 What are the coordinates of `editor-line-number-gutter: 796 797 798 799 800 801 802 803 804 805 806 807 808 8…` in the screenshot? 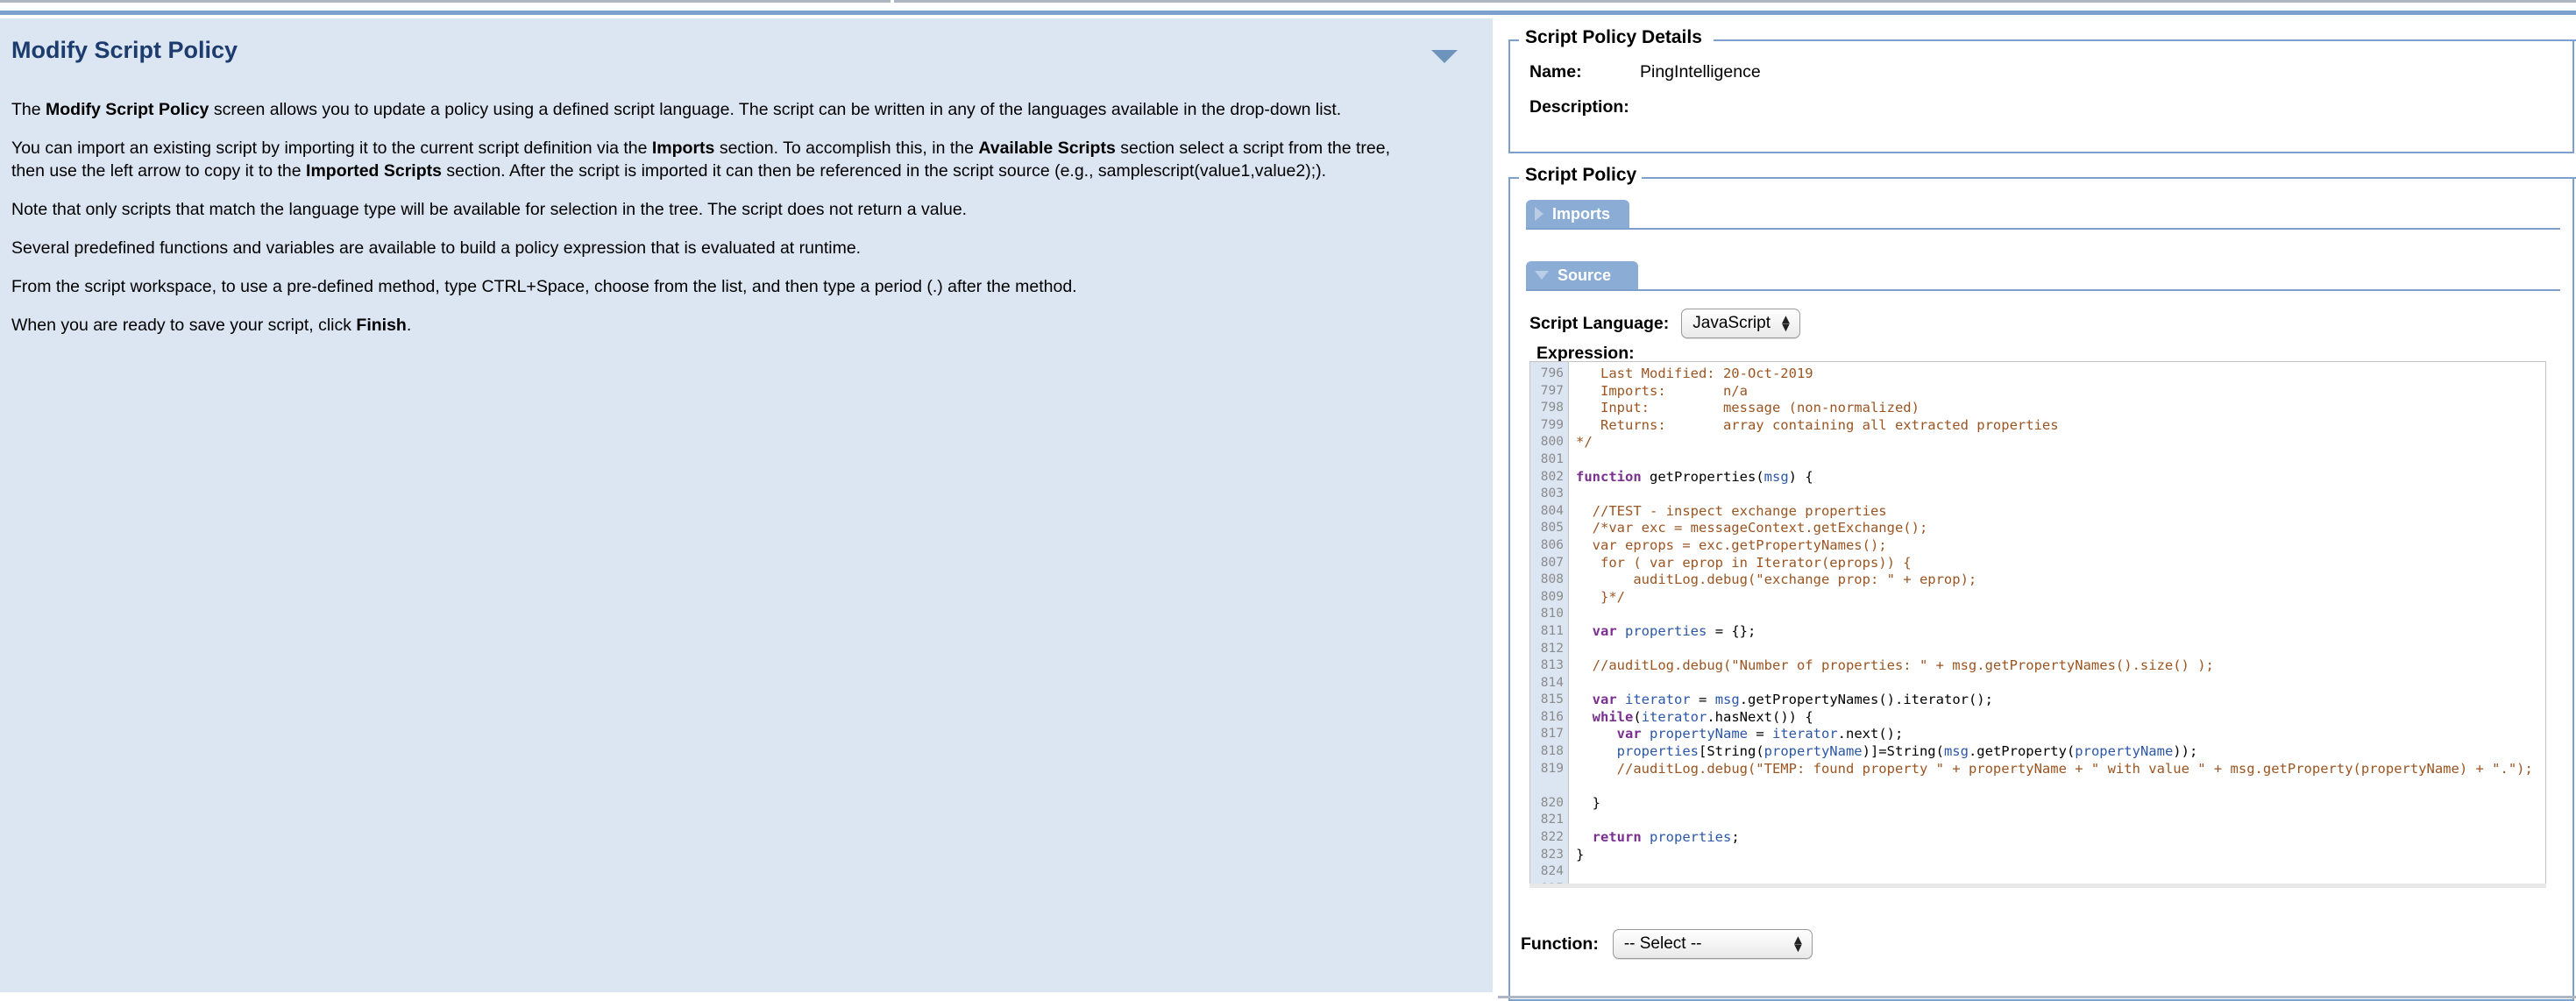 It's located at (1550, 624).